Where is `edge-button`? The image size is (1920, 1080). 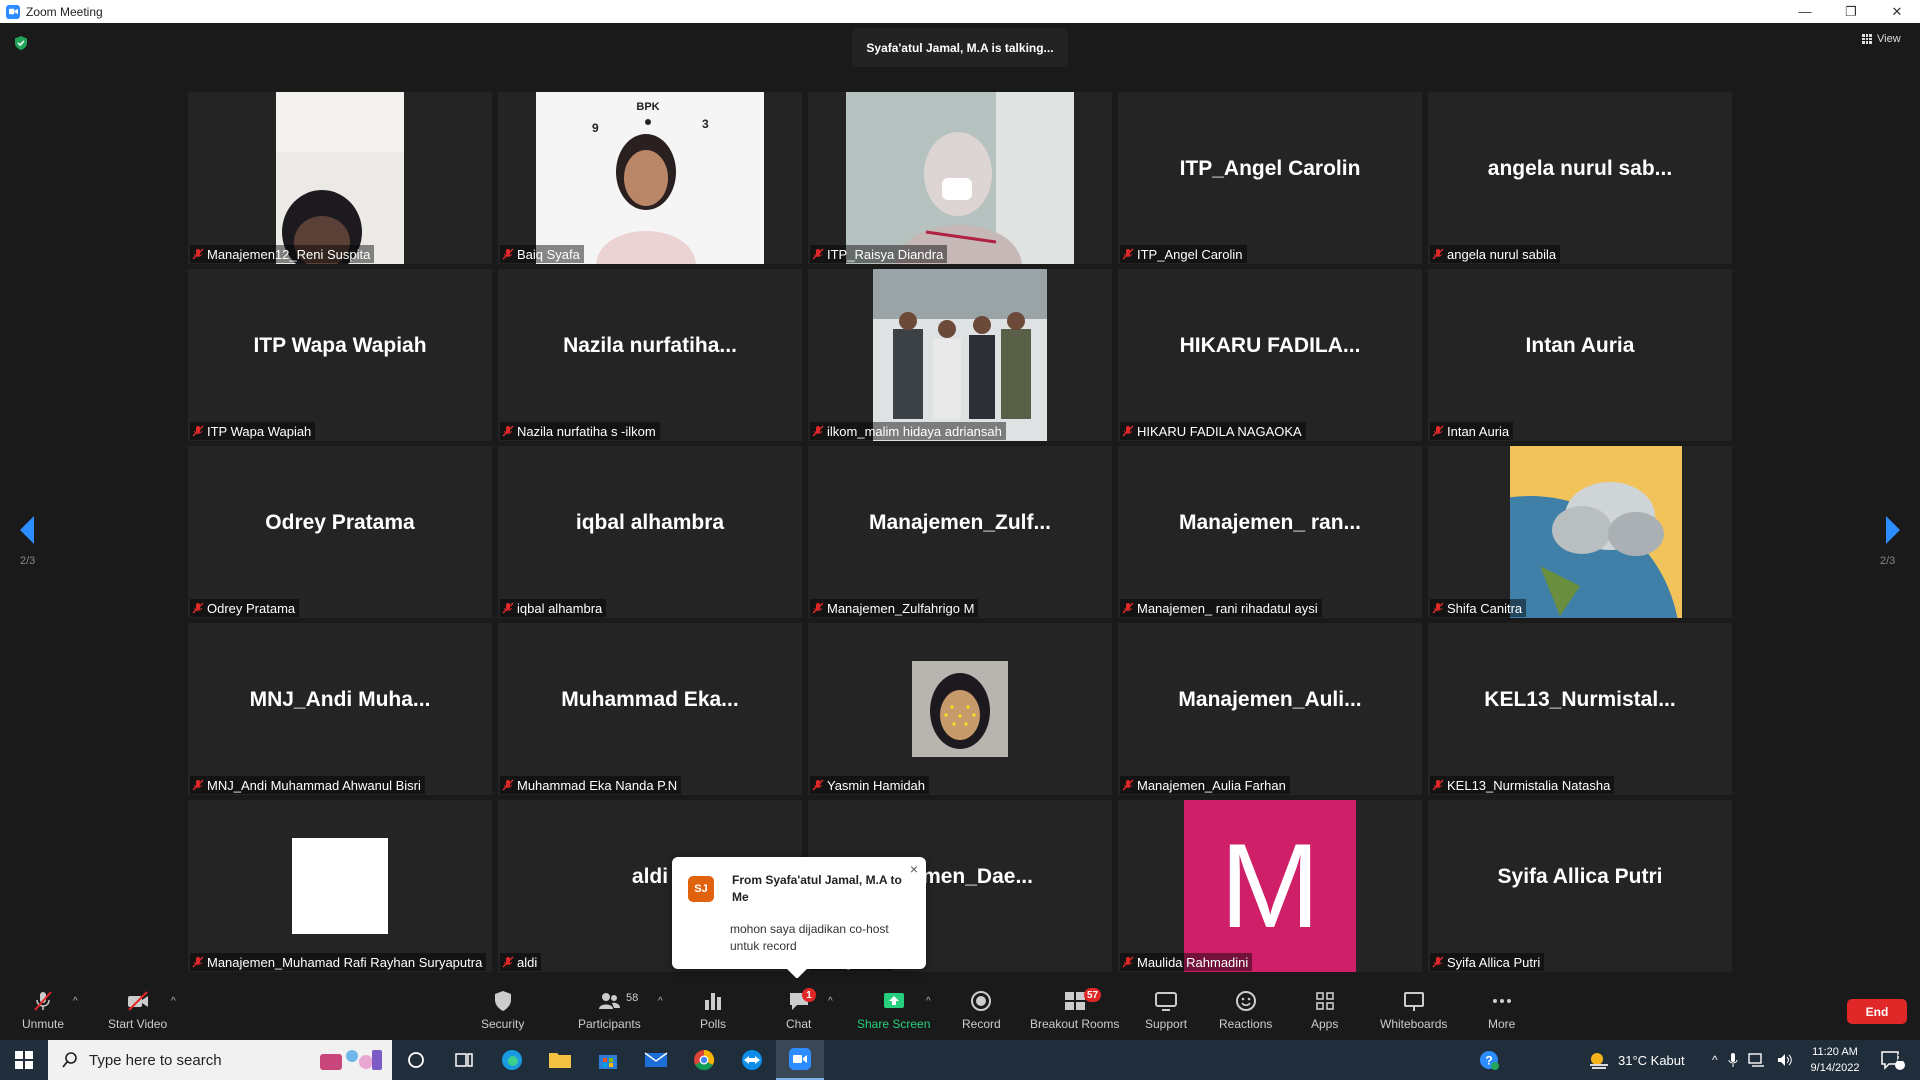 edge-button is located at coordinates (512, 1060).